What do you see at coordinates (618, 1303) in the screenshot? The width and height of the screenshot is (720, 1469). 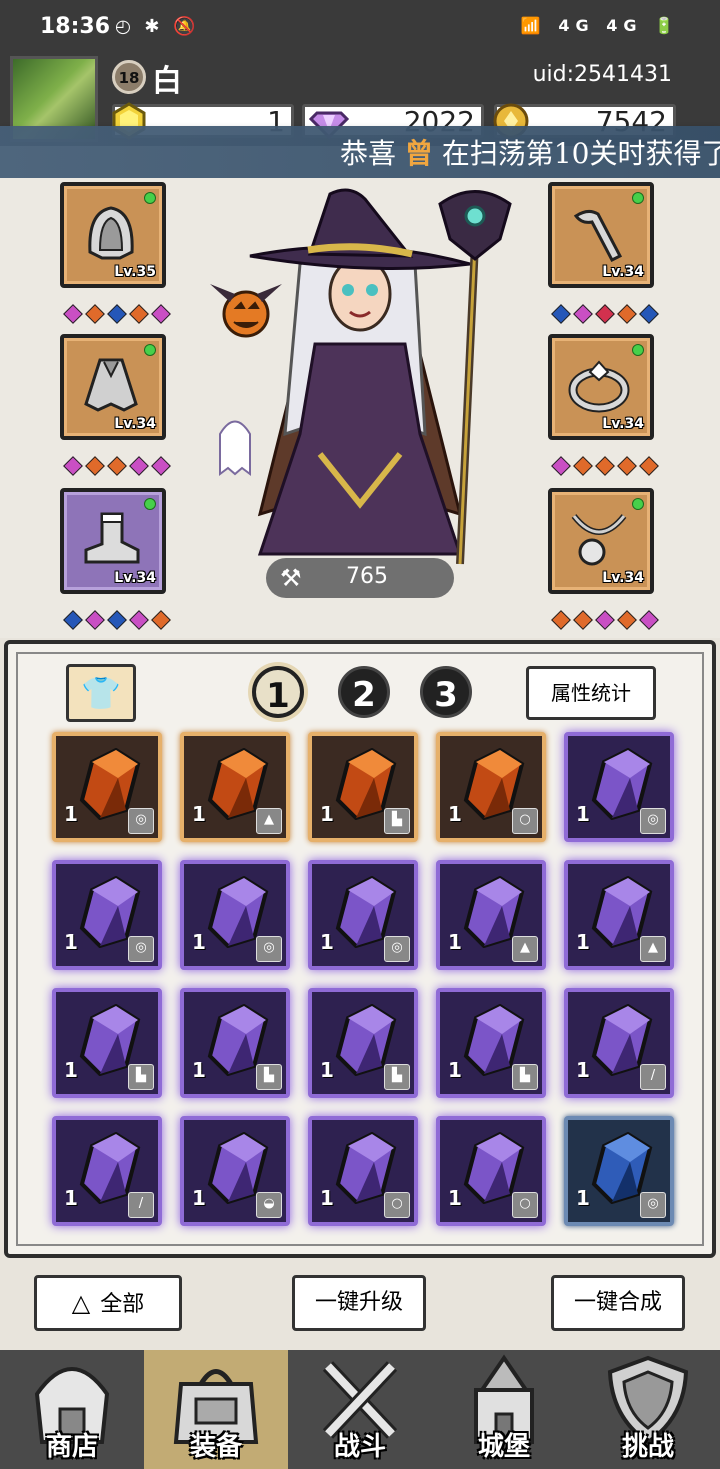 I see `merge-all-button: 一键合成` at bounding box center [618, 1303].